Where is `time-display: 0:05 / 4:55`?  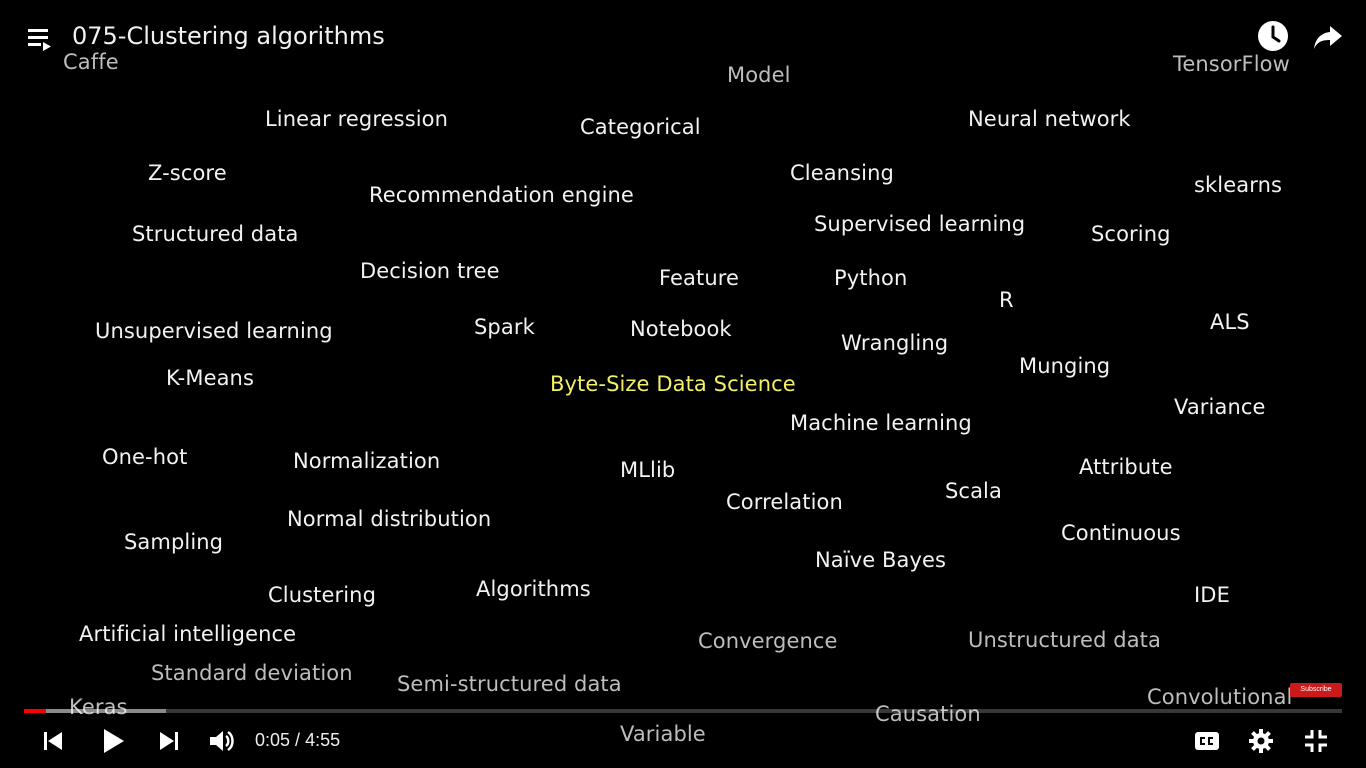 time-display: 0:05 / 4:55 is located at coordinates (297, 740).